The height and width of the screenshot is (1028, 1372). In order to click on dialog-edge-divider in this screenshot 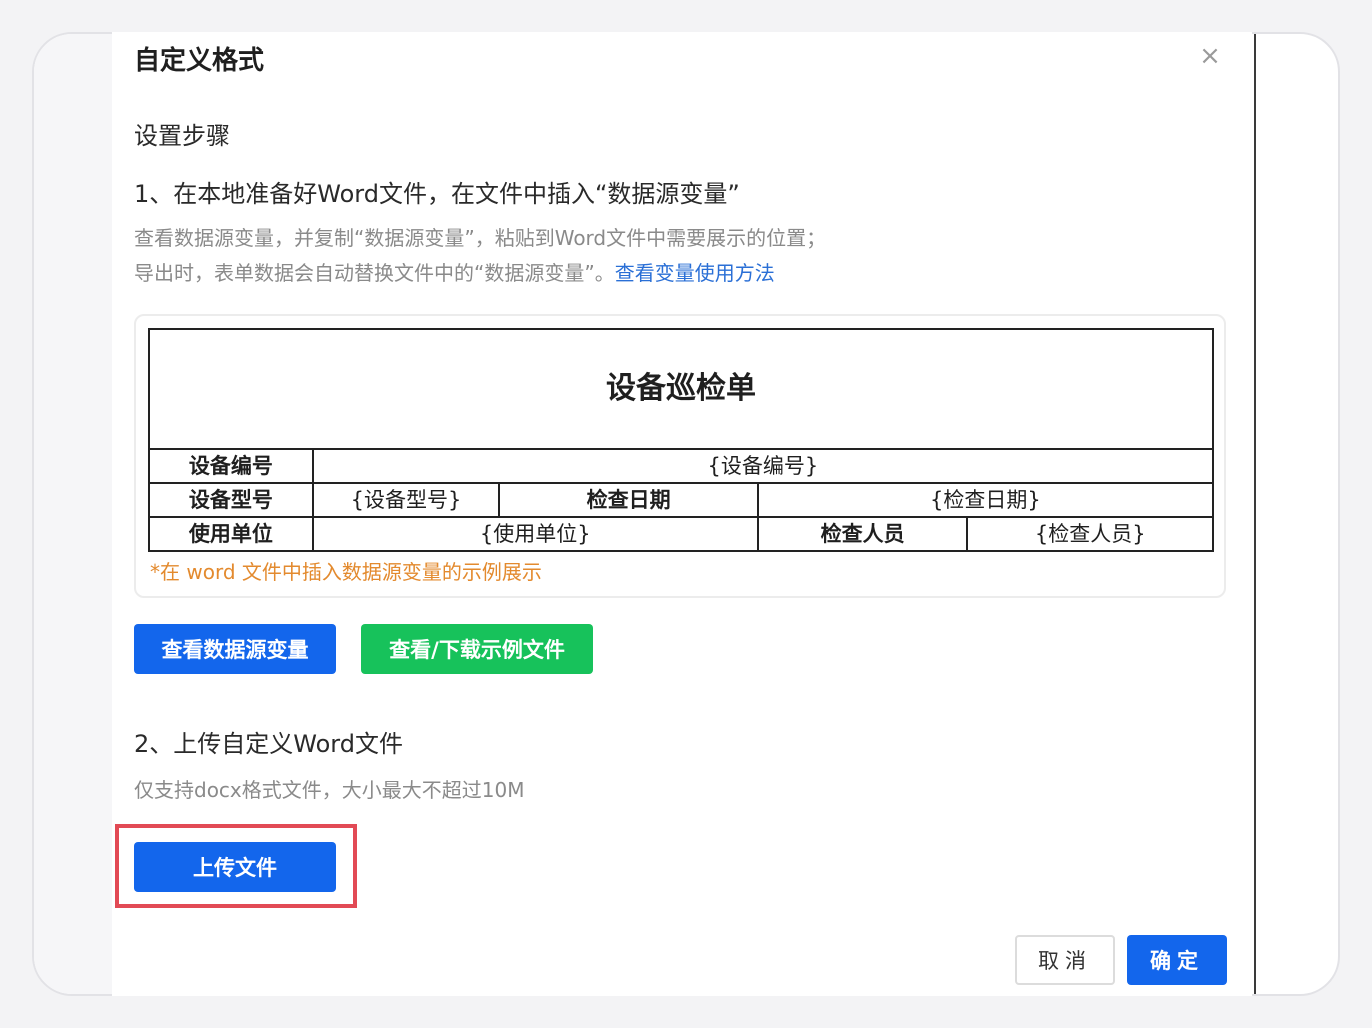, I will do `click(1255, 514)`.